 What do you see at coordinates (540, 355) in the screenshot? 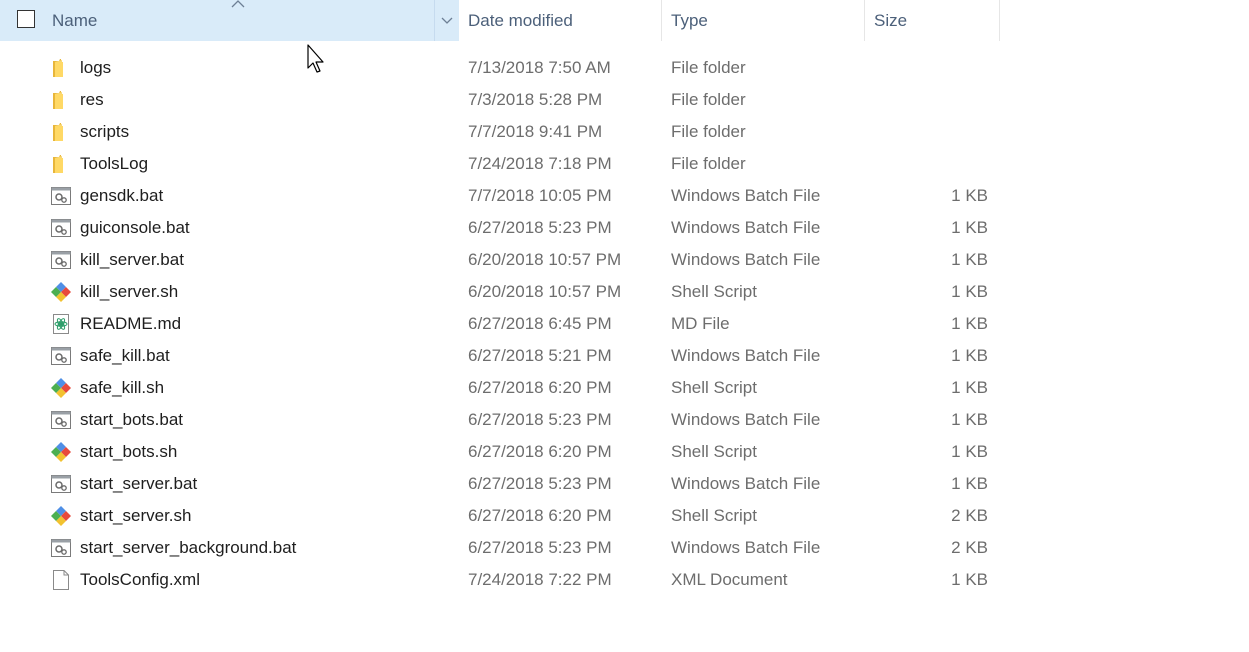
I see `file-date-modified: 6/27/2018 5:21 PM` at bounding box center [540, 355].